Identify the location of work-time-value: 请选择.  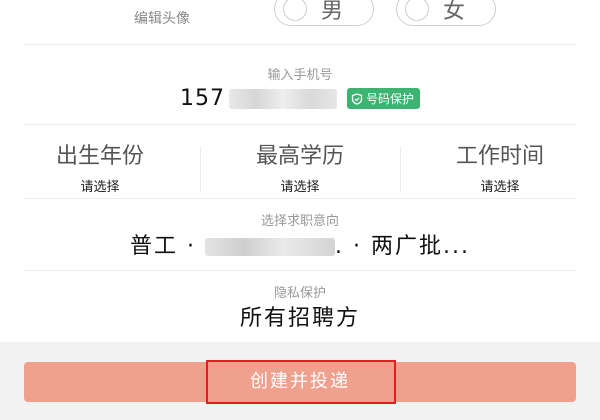
(500, 187).